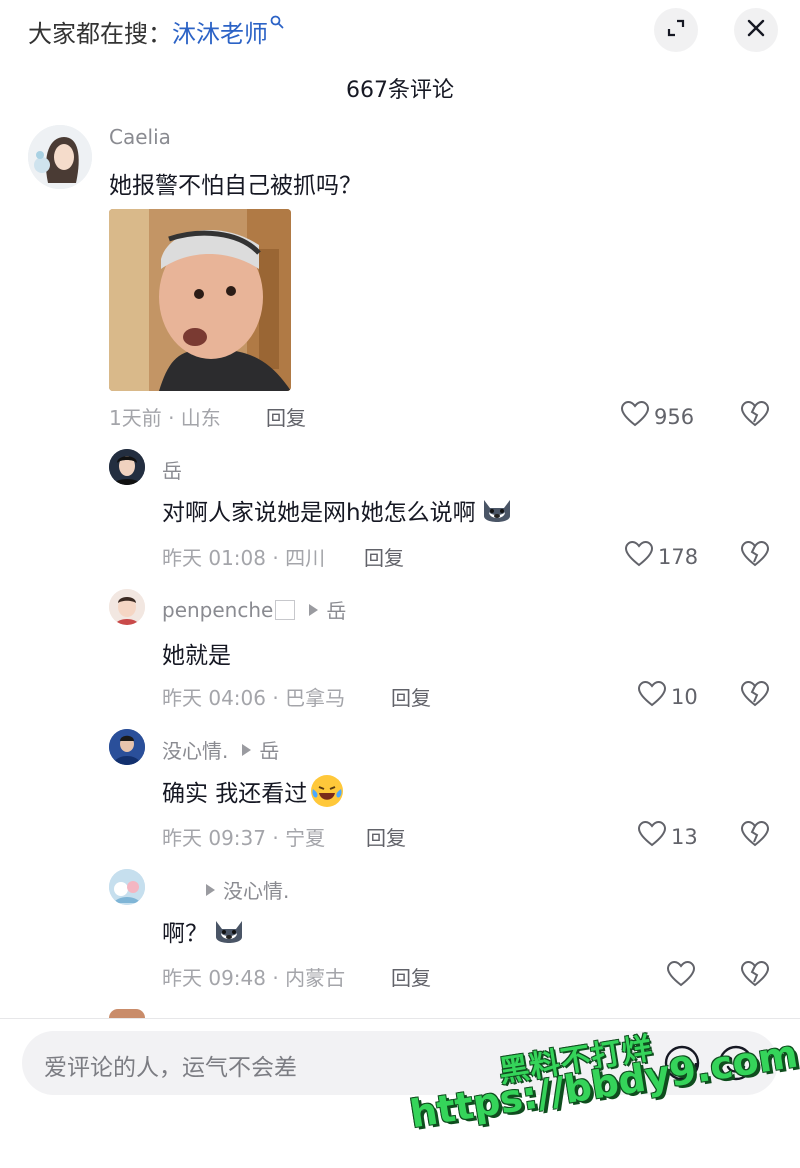  I want to click on comment-time-location: 1天前 · 山东, so click(165, 418).